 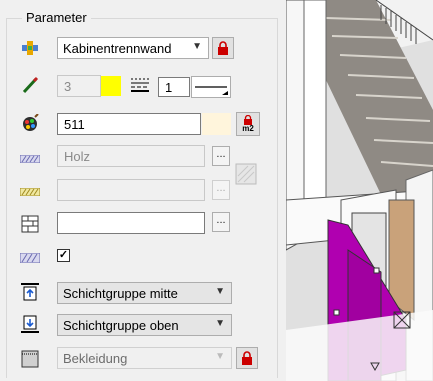 What do you see at coordinates (111, 86) in the screenshot?
I see `fill-color-swatch` at bounding box center [111, 86].